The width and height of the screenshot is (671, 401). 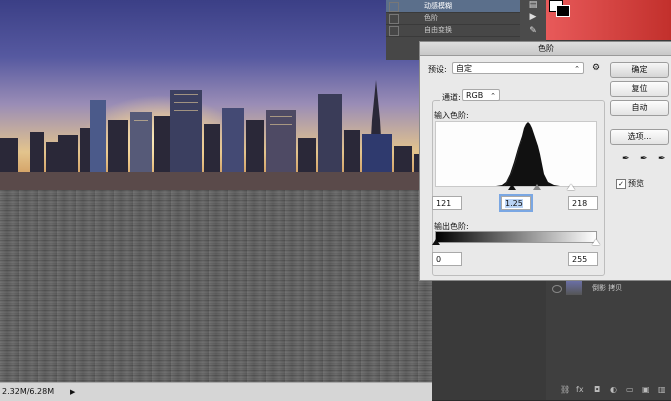 I want to click on preset-select: 自定 ⌃, so click(x=518, y=68).